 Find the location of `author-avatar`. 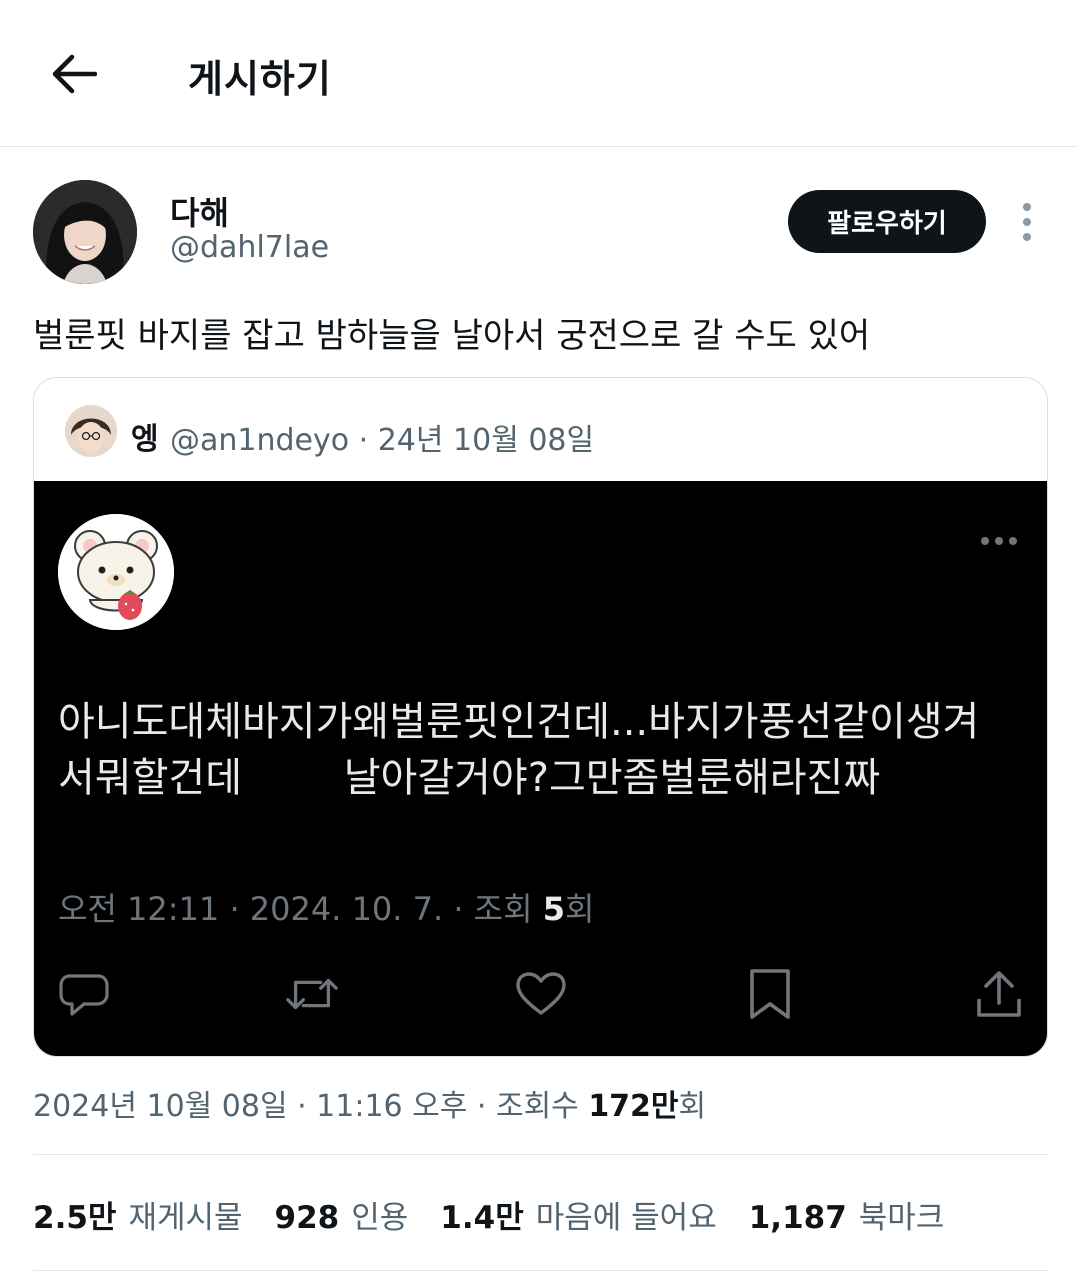

author-avatar is located at coordinates (85, 232).